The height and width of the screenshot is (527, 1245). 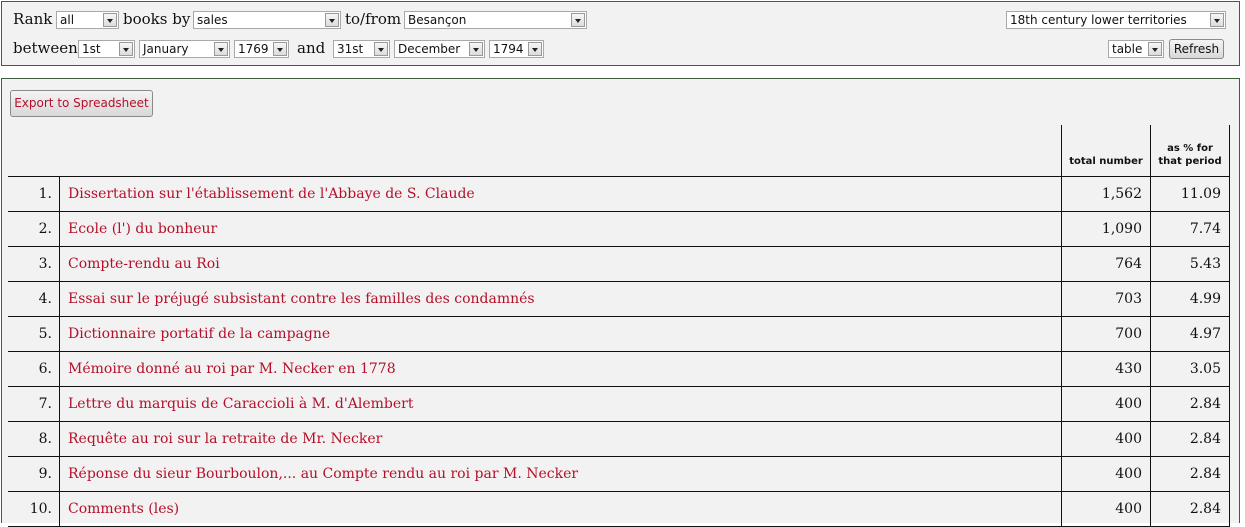 I want to click on row-rank: 5., so click(x=34, y=334).